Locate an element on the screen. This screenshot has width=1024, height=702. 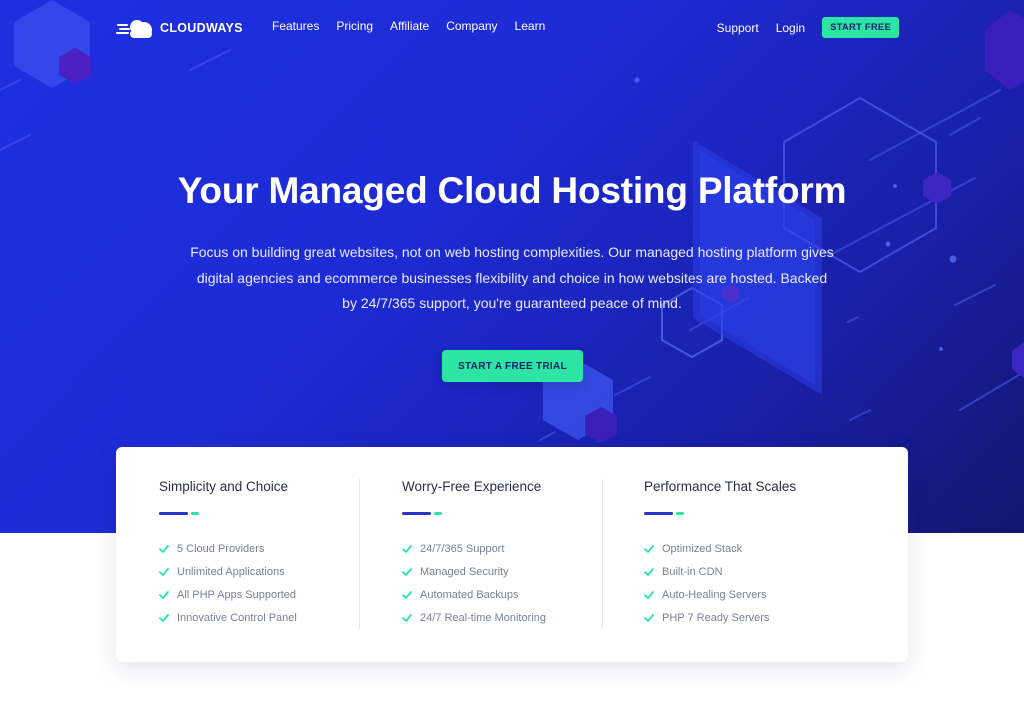
nav-link-pricing: Pricing is located at coordinates (354, 26).